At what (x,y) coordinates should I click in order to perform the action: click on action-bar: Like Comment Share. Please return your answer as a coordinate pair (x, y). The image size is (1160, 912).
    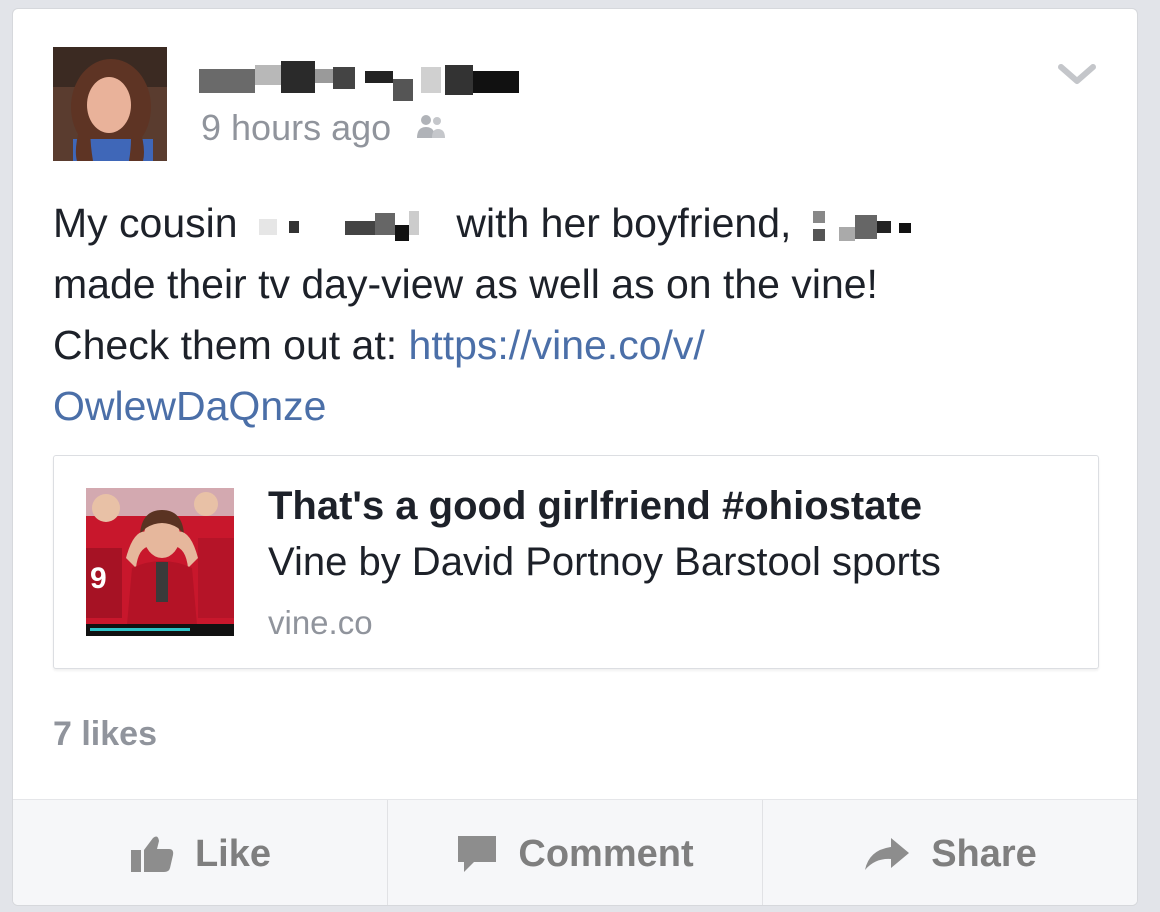
    Looking at the image, I should click on (575, 852).